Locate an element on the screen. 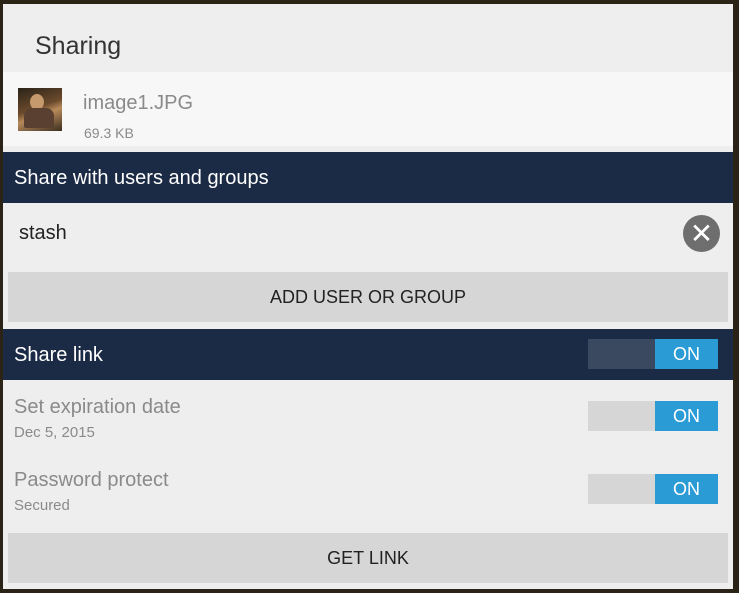  share-link-toggle-knob: ON is located at coordinates (686, 354).